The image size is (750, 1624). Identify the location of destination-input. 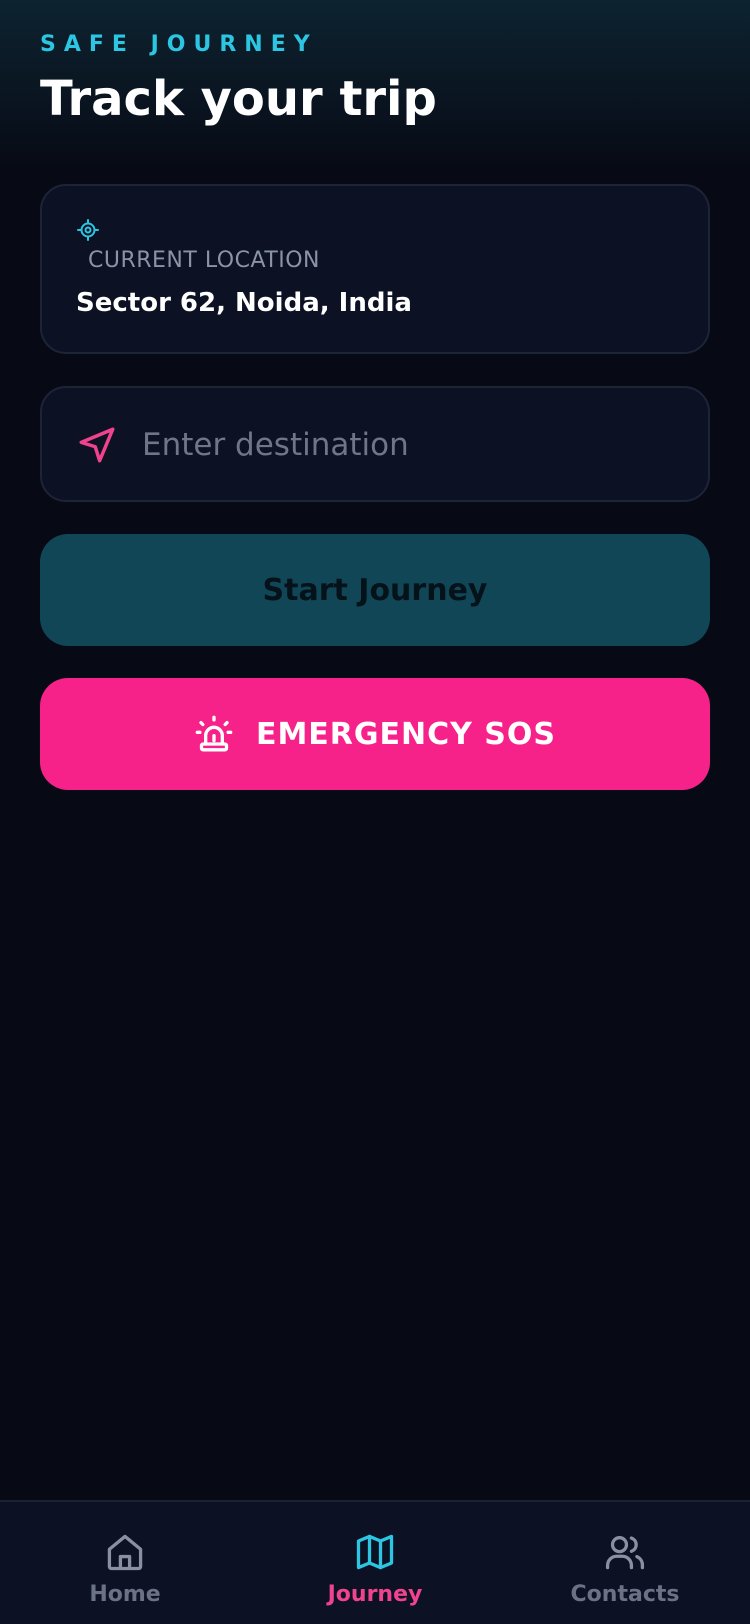
(412, 445).